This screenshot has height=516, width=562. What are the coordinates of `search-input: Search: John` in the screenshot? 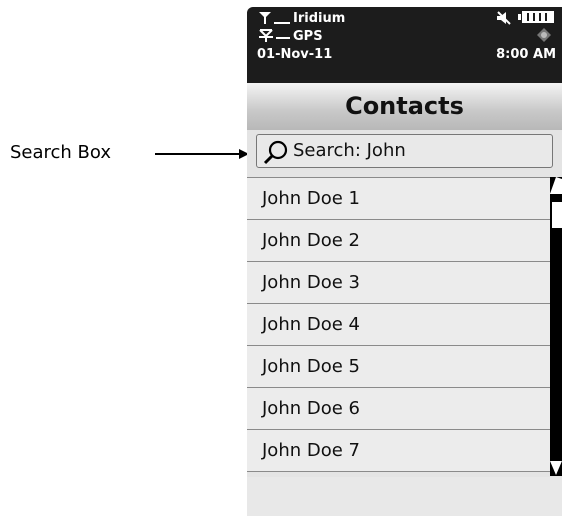 It's located at (404, 151).